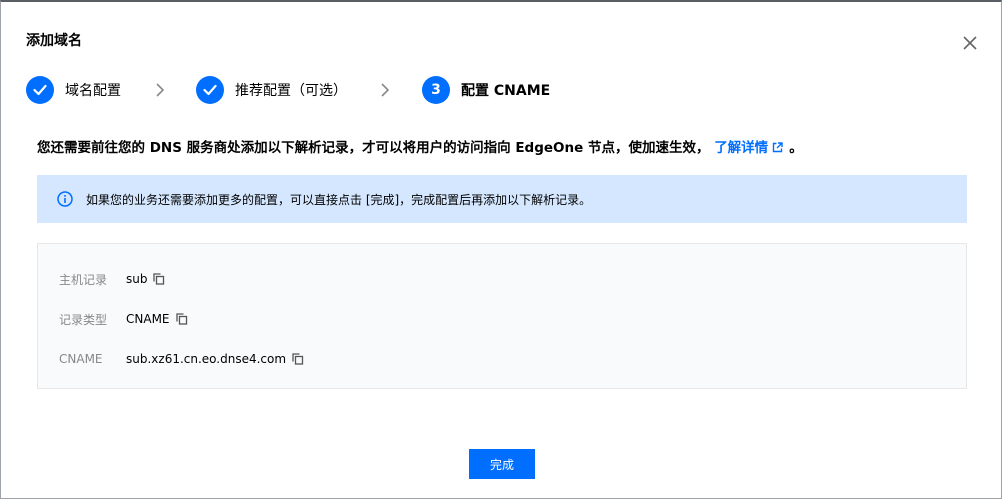 This screenshot has height=499, width=1002. I want to click on step-label: 配置 CNAME, so click(506, 91).